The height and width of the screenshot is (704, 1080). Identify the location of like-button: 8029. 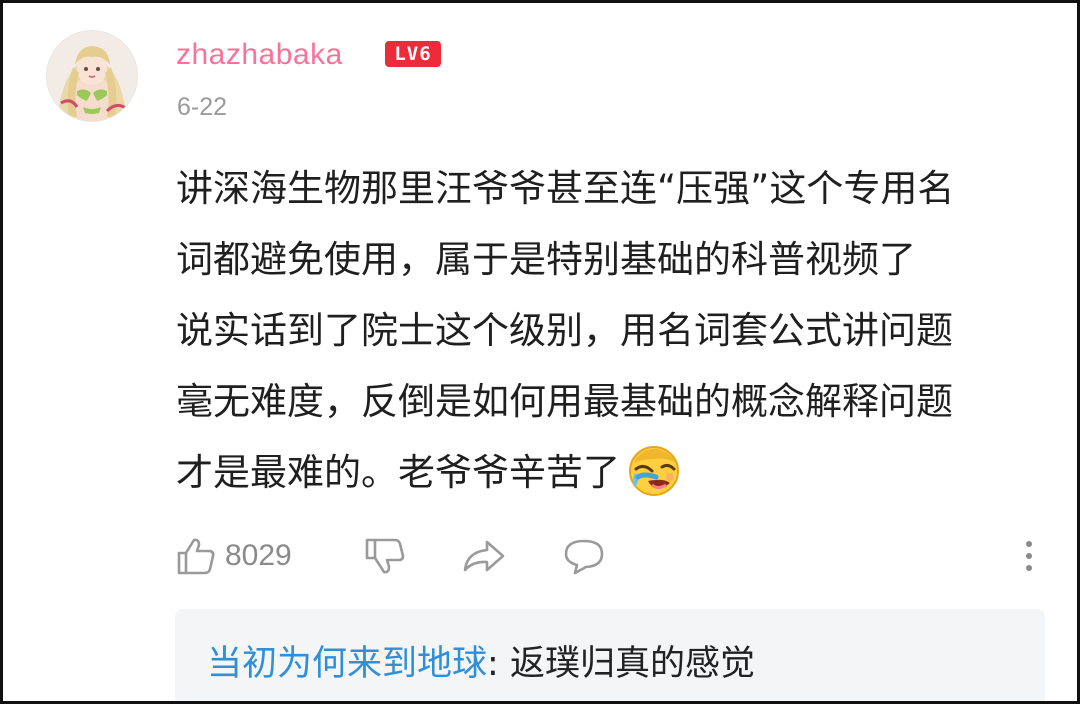
(233, 556).